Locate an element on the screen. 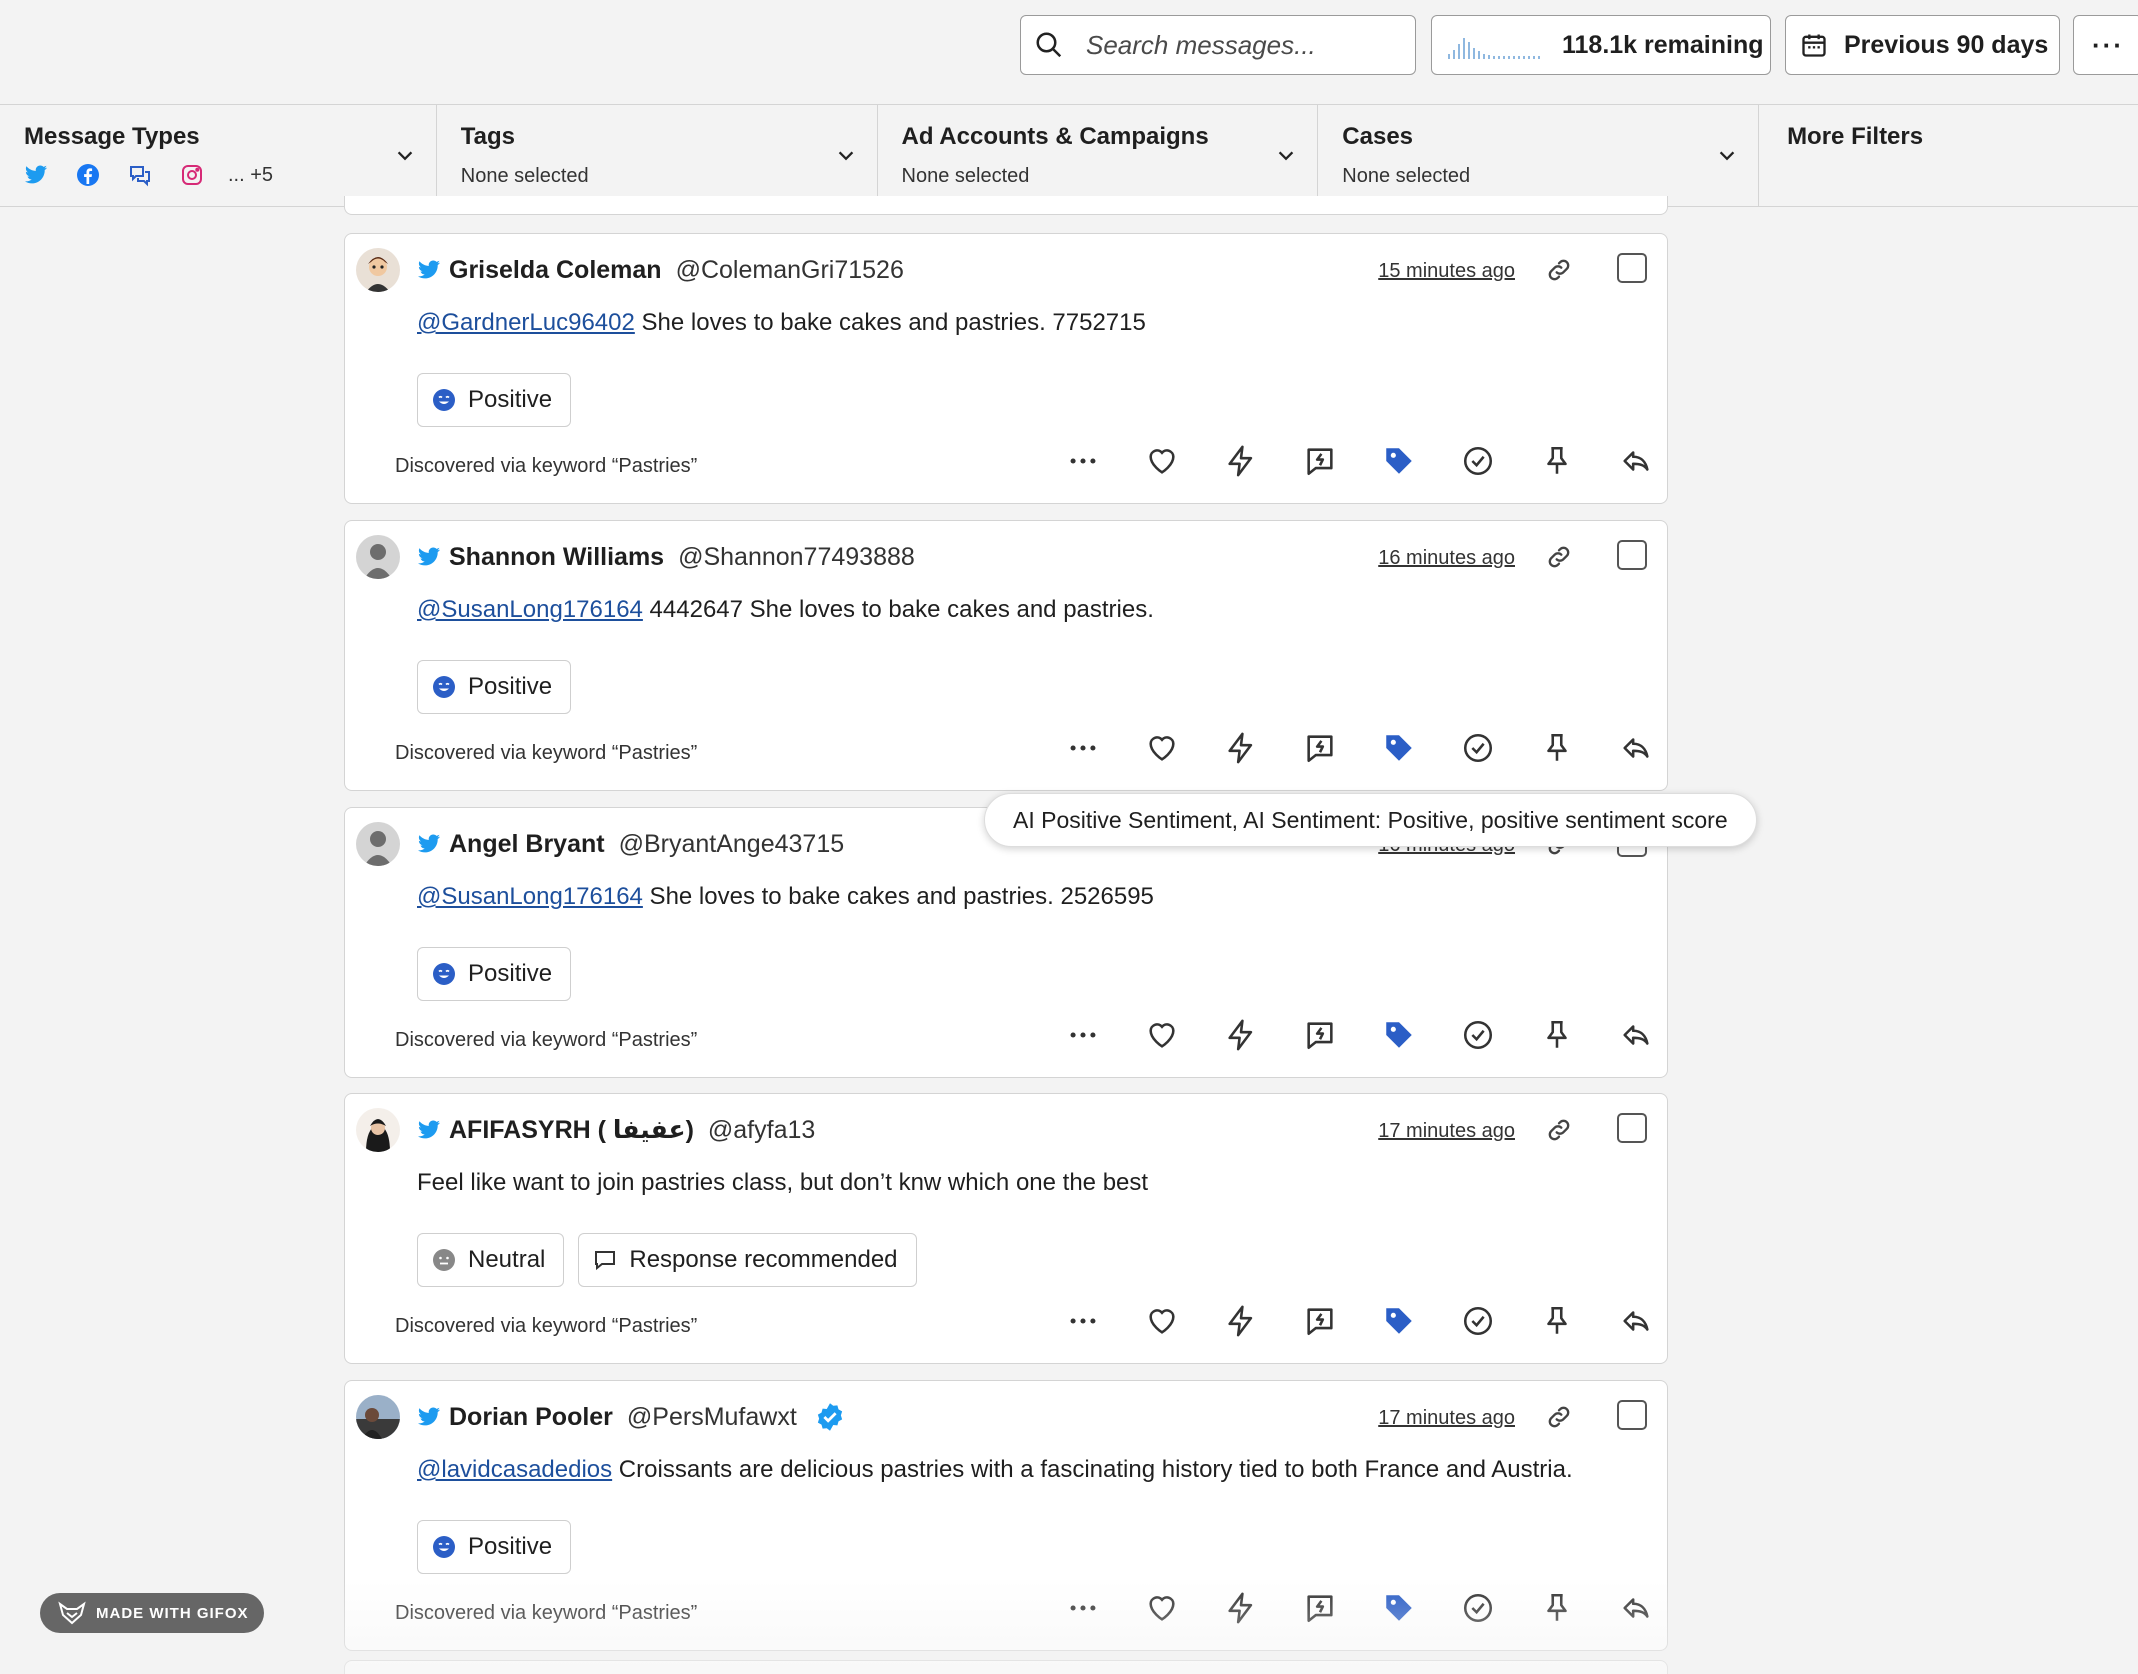 The height and width of the screenshot is (1674, 2138). response-recommended-badge: Response recommended is located at coordinates (747, 1260).